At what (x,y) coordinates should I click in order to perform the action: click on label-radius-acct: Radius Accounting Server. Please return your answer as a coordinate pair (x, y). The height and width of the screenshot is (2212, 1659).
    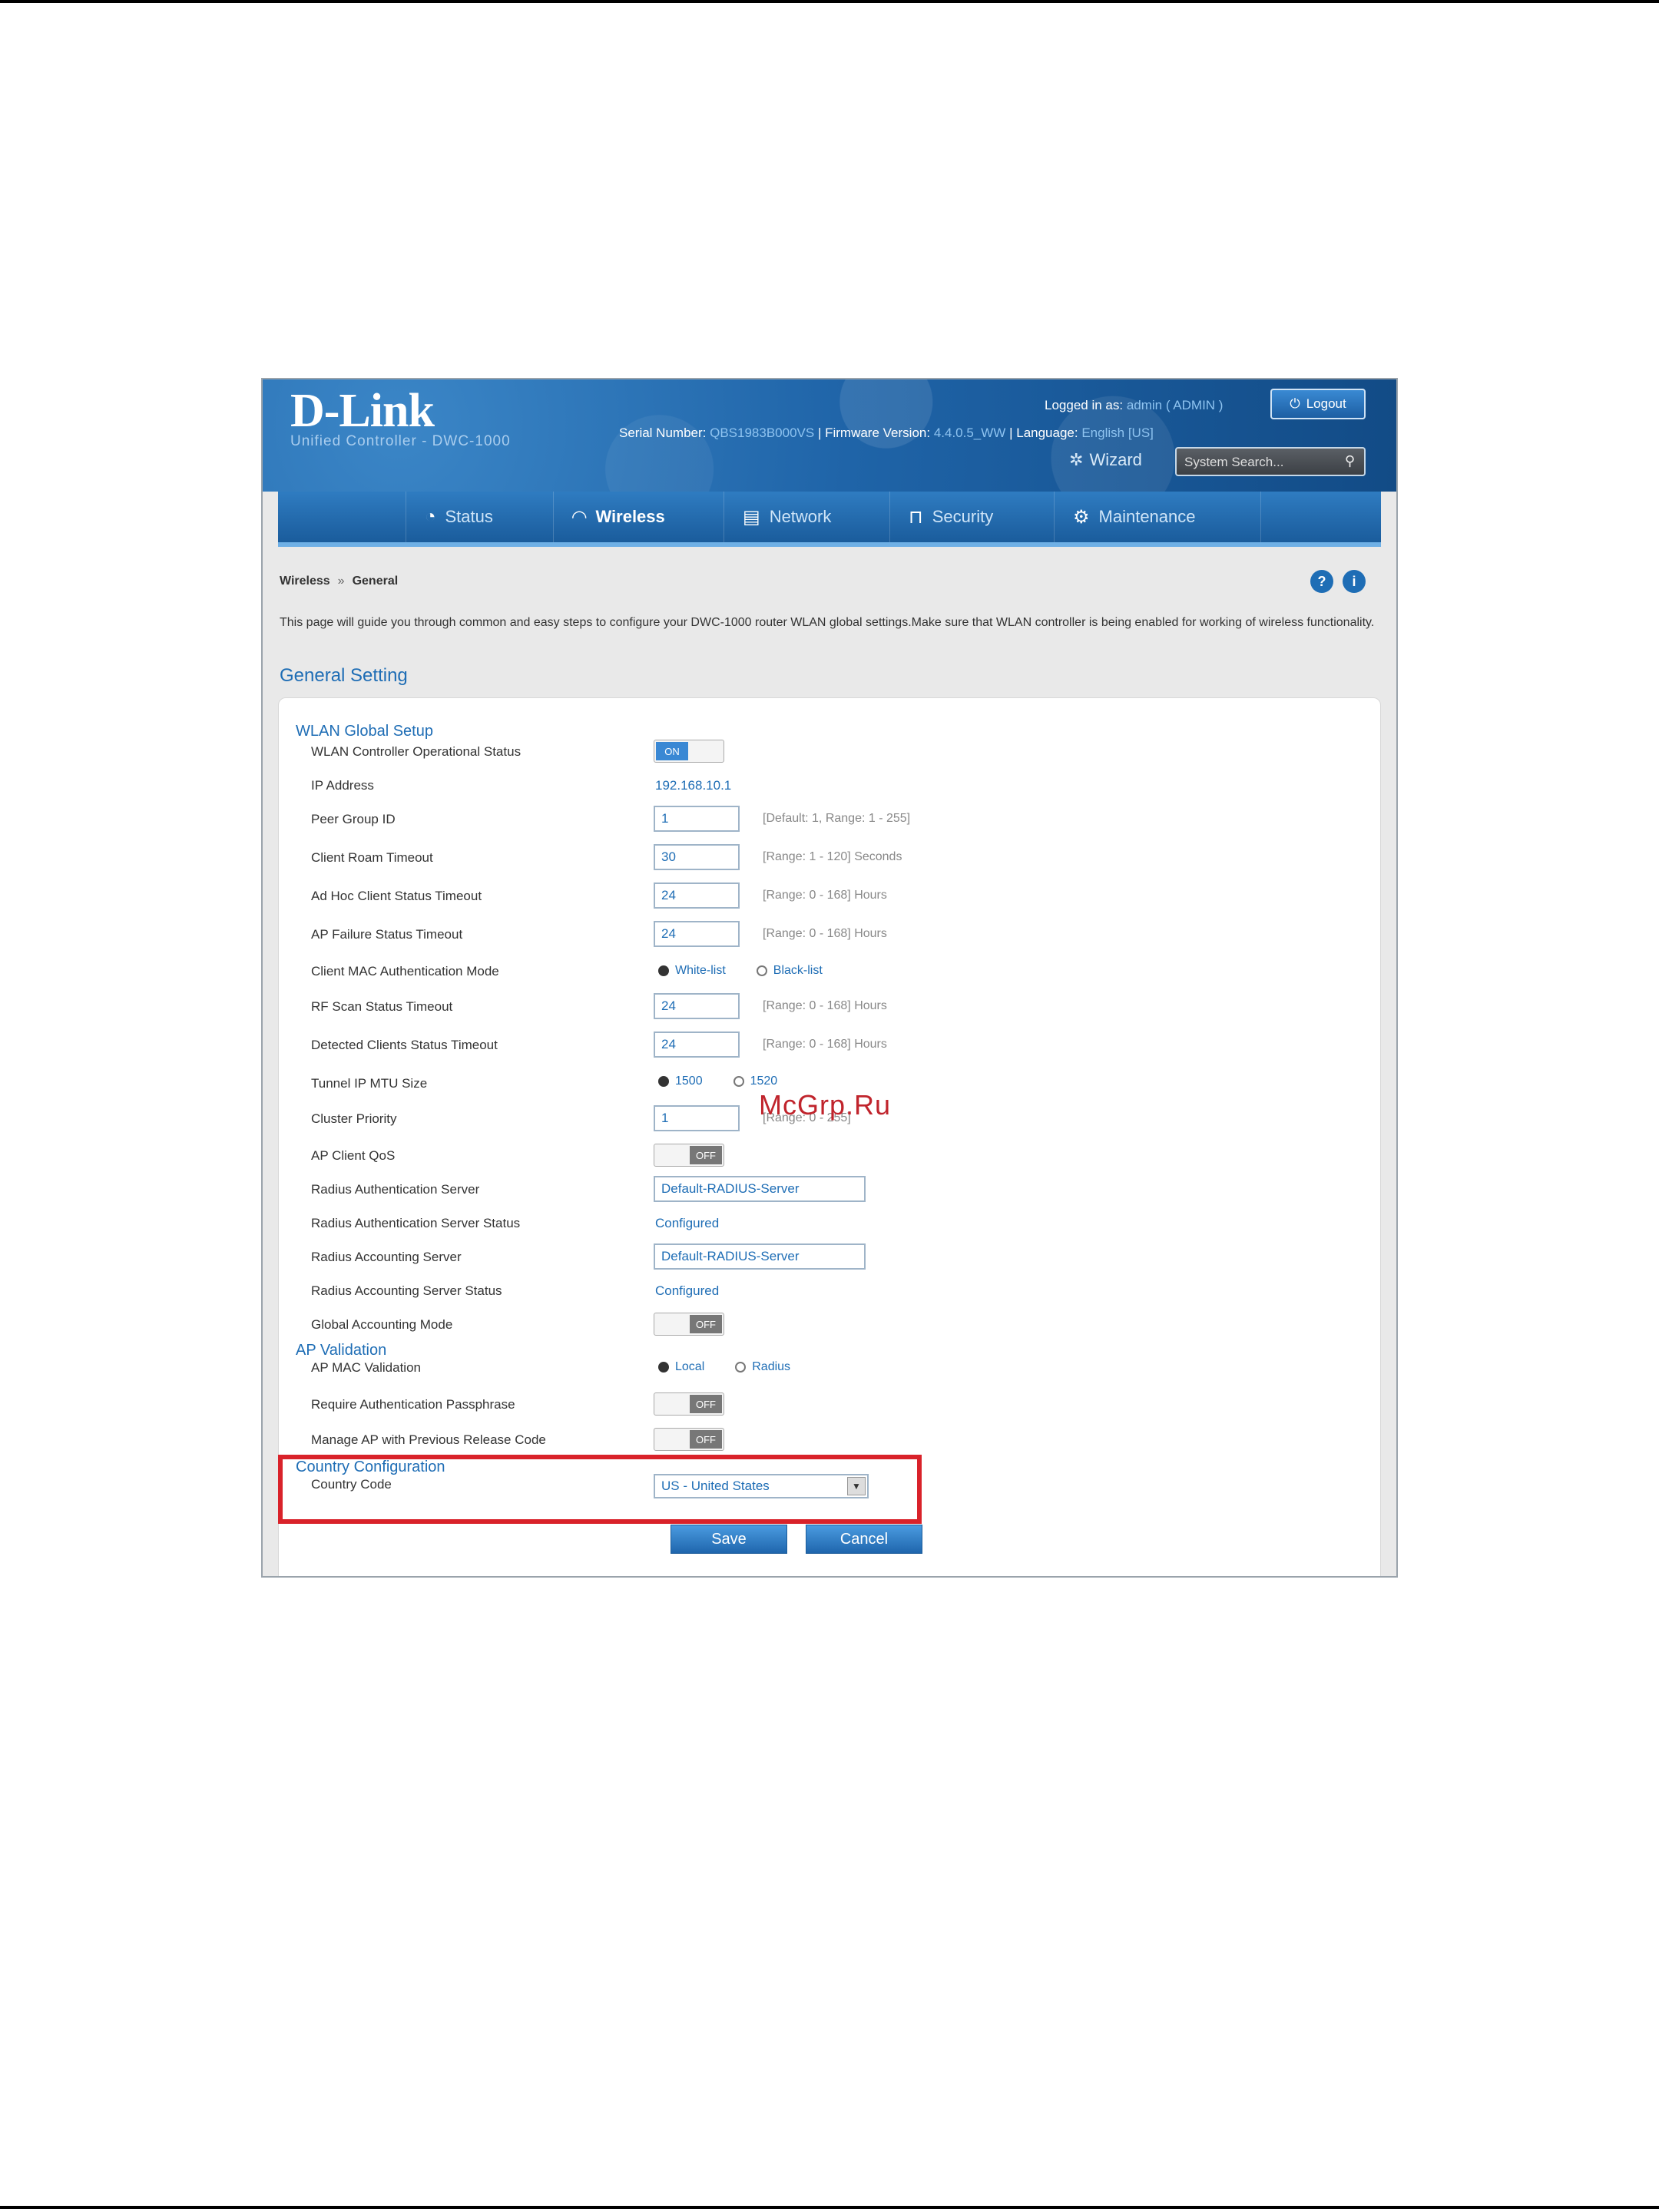
    Looking at the image, I should click on (386, 1257).